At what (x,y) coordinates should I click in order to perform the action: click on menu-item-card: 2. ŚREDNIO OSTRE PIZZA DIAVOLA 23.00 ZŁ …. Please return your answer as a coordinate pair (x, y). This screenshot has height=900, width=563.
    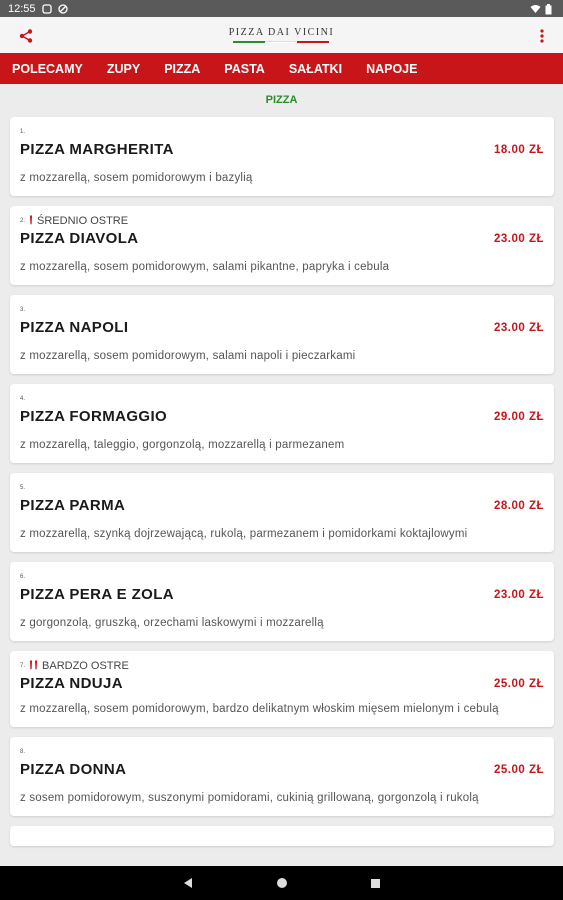
    Looking at the image, I should click on (282, 245).